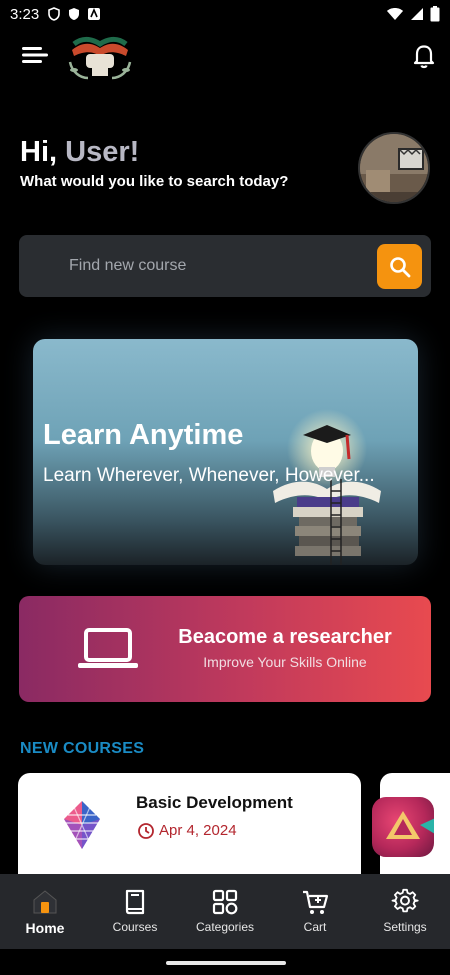  I want to click on nav-courses-label: Courses, so click(135, 927).